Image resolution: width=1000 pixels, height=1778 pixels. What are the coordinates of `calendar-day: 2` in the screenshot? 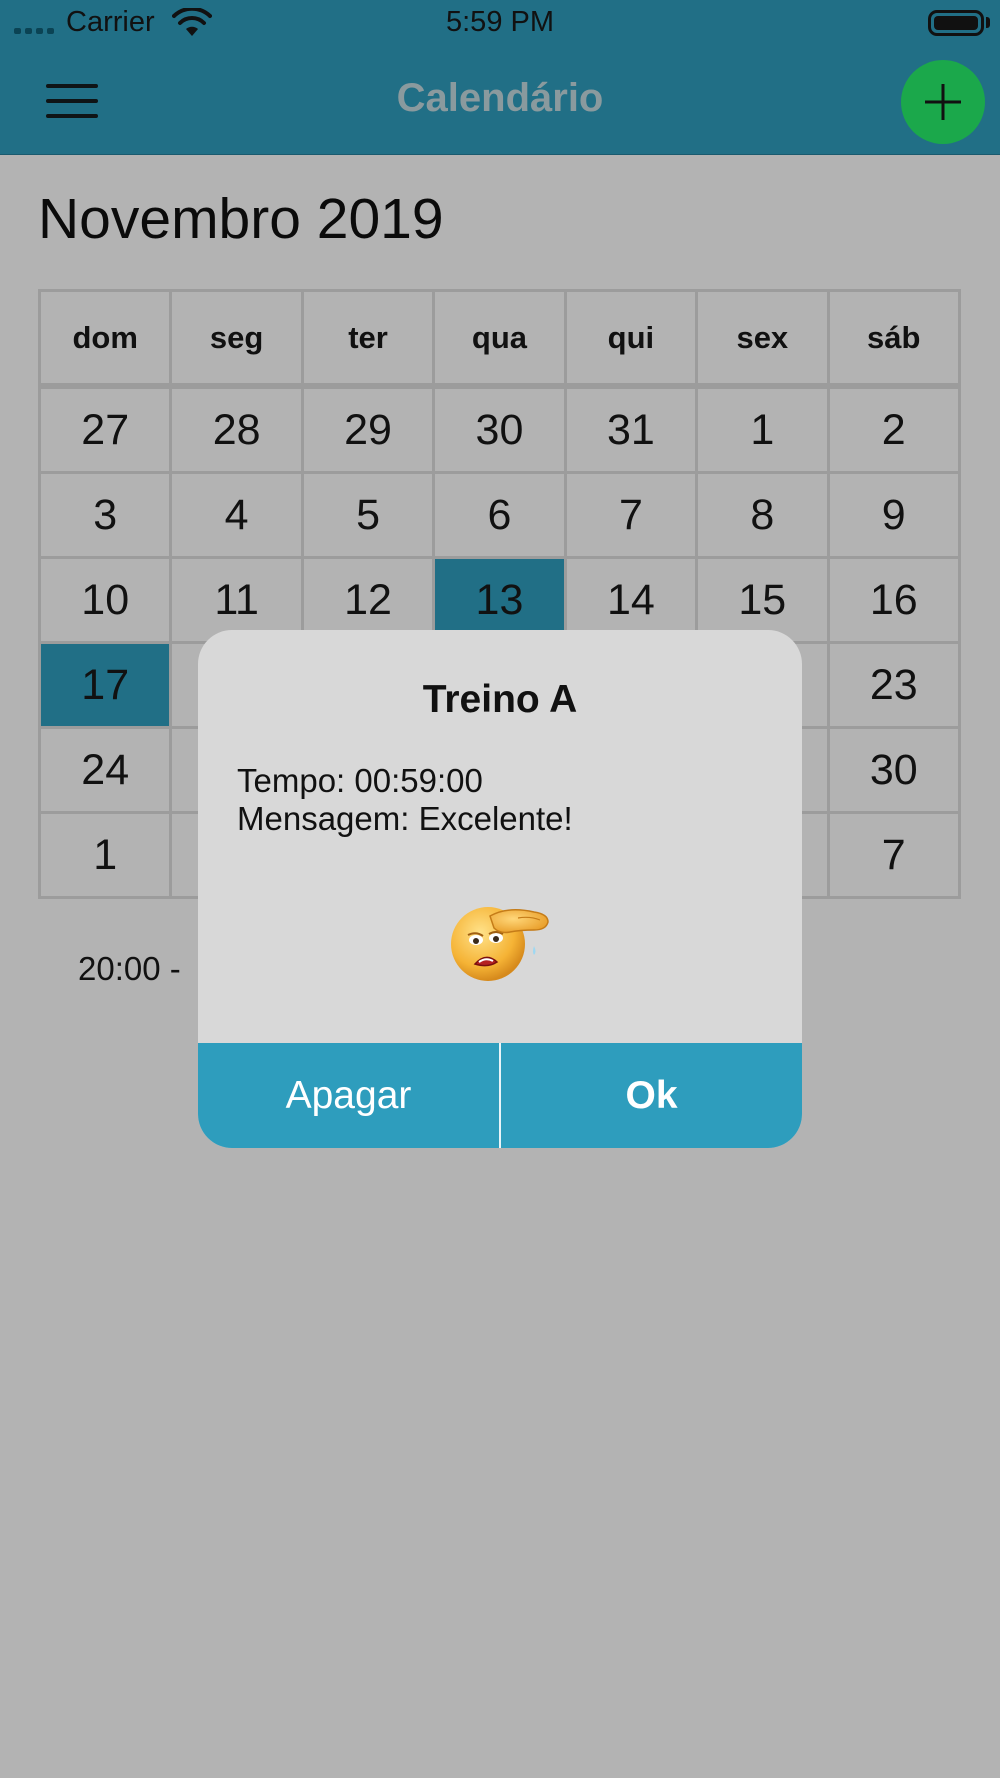 It's located at (894, 429).